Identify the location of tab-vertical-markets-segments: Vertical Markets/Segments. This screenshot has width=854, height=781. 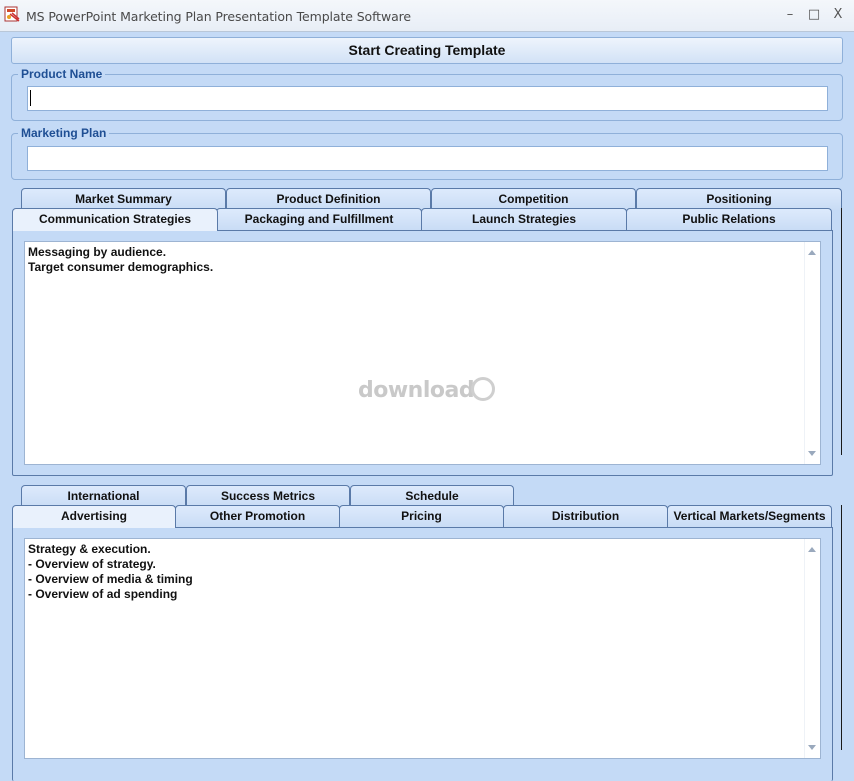
(749, 516).